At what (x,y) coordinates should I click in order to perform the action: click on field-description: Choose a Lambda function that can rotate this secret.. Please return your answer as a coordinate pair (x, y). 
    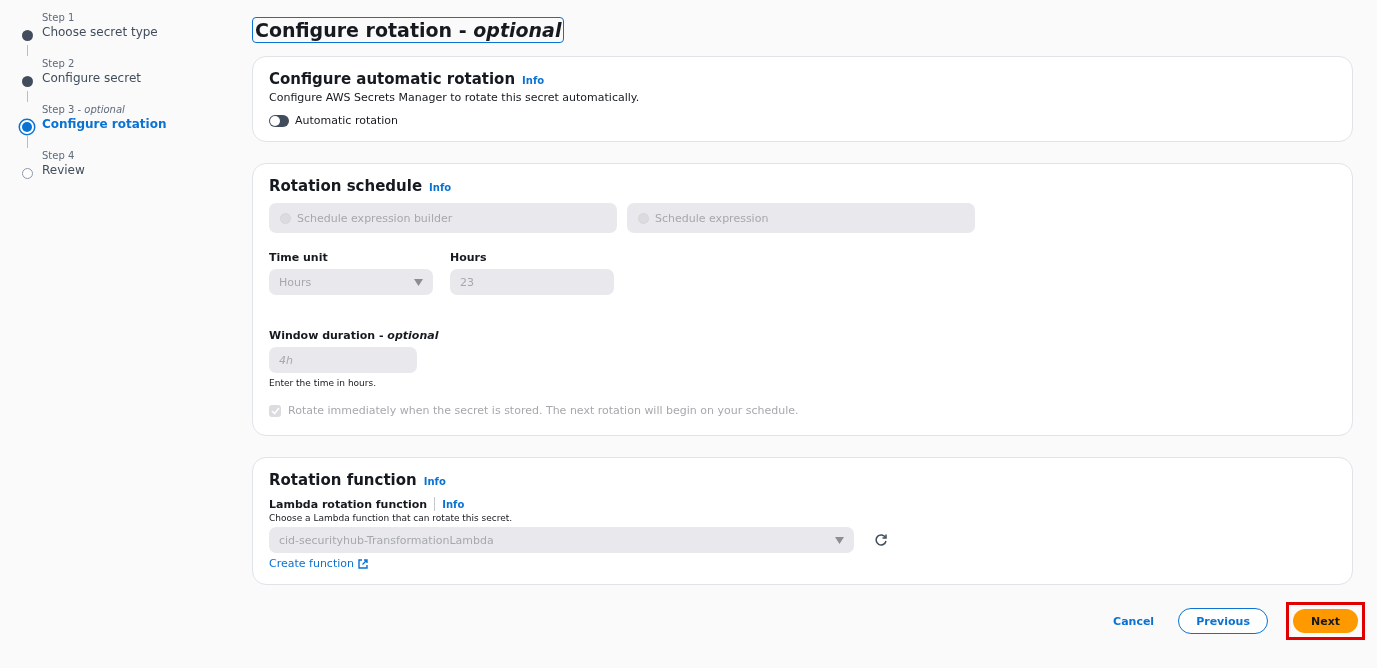
    Looking at the image, I should click on (391, 518).